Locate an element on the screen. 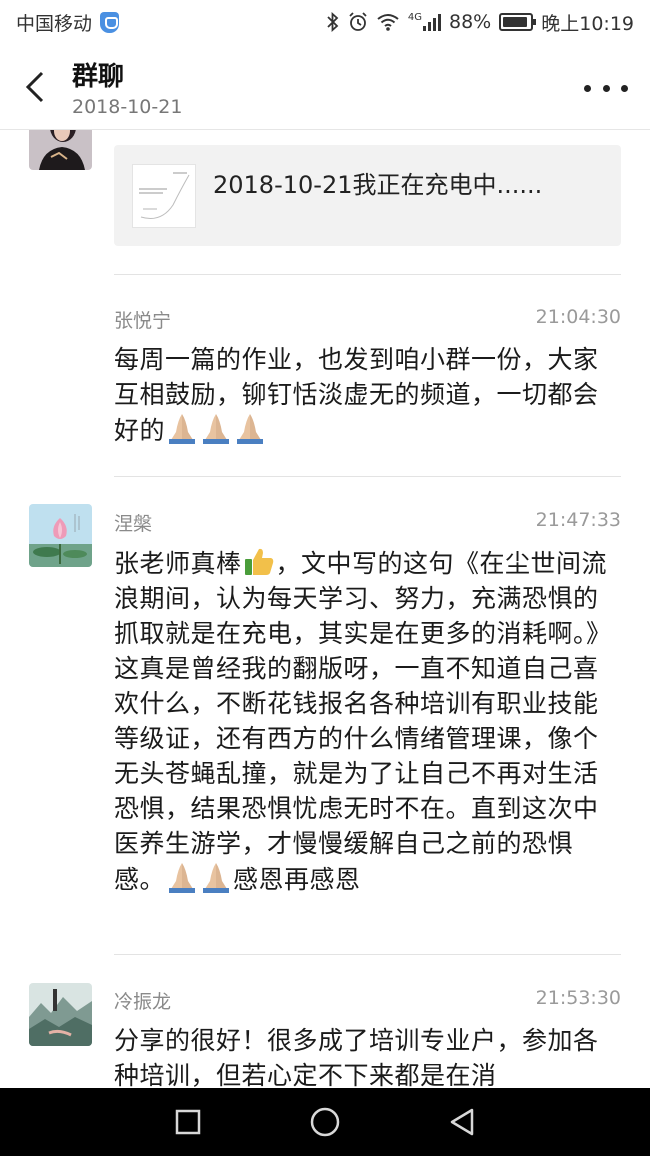 Image resolution: width=650 pixels, height=1156 pixels. message-body: 分享的很好！很多成了培训专业户，参加各种培训，但若心定不下来都是在消 is located at coordinates (356, 1057).